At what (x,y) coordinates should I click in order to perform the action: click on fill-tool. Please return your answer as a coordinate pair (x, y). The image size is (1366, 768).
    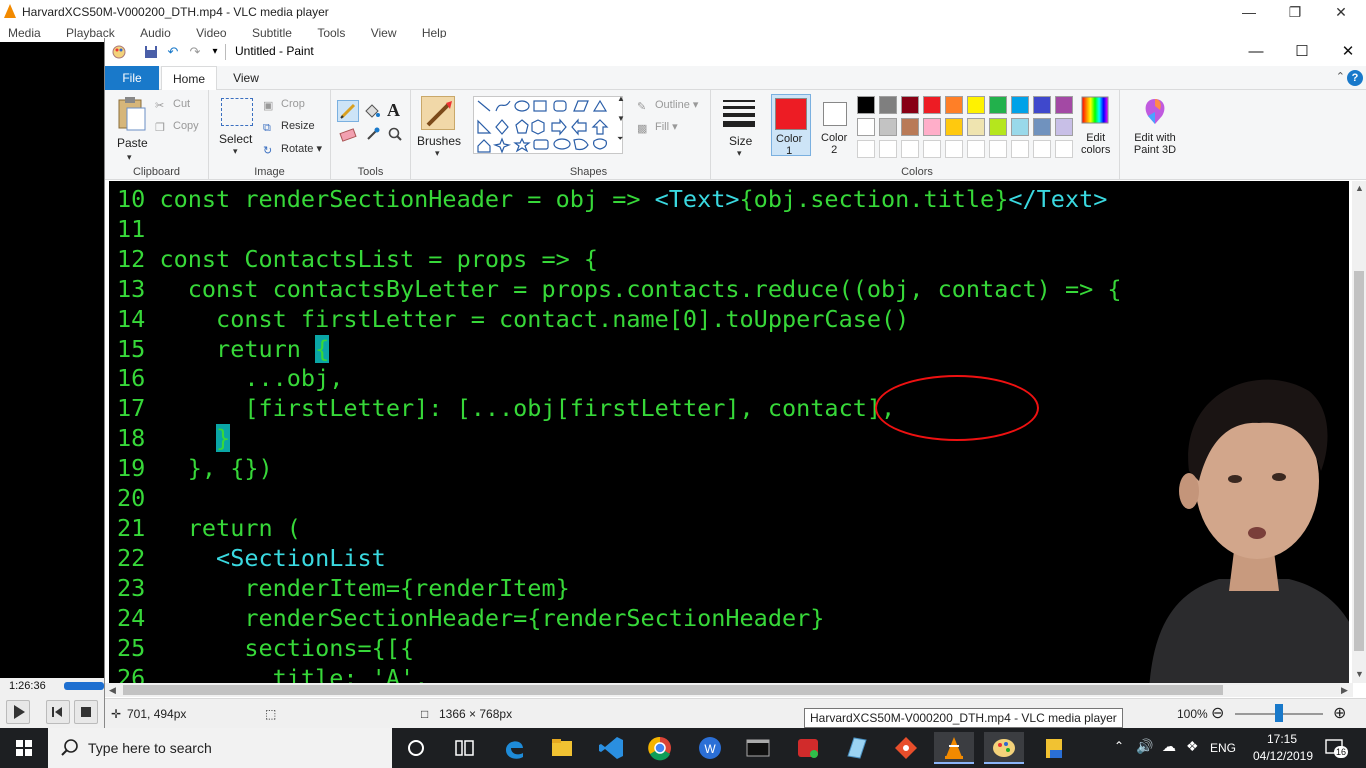
    Looking at the image, I should click on (372, 111).